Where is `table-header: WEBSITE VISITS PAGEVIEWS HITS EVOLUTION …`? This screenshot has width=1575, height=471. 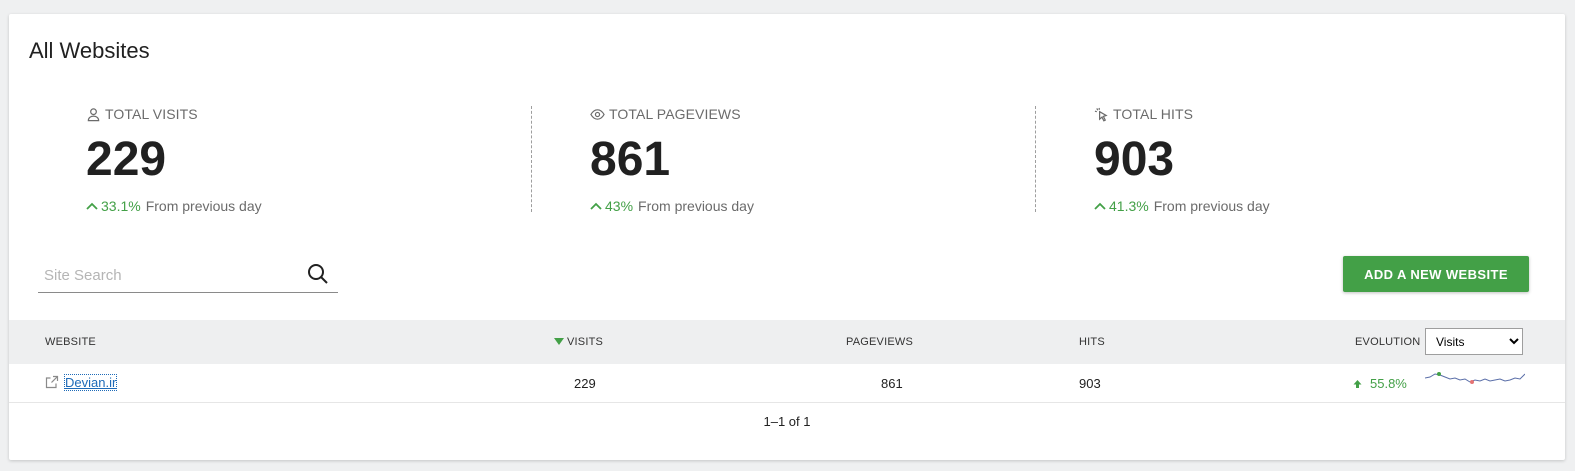 table-header: WEBSITE VISITS PAGEVIEWS HITS EVOLUTION … is located at coordinates (787, 342).